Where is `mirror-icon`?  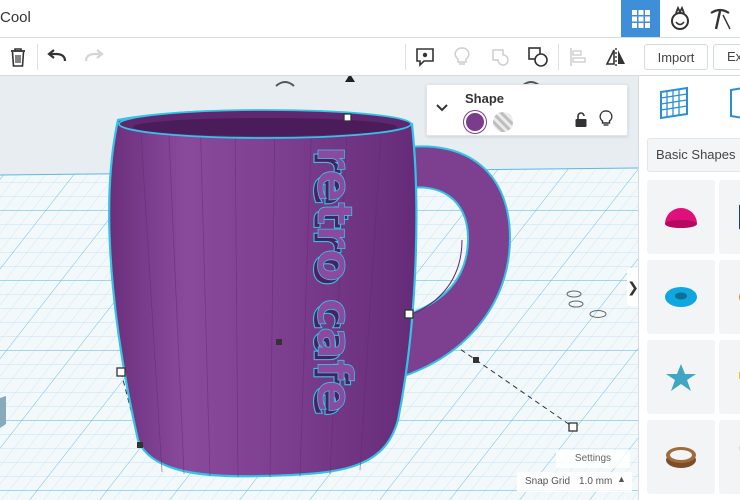
mirror-icon is located at coordinates (615, 57).